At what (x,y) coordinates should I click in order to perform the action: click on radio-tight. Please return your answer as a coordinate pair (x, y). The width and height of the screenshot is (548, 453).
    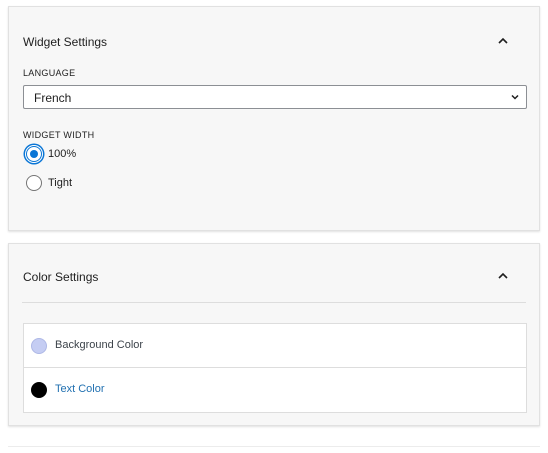
    Looking at the image, I should click on (34, 183).